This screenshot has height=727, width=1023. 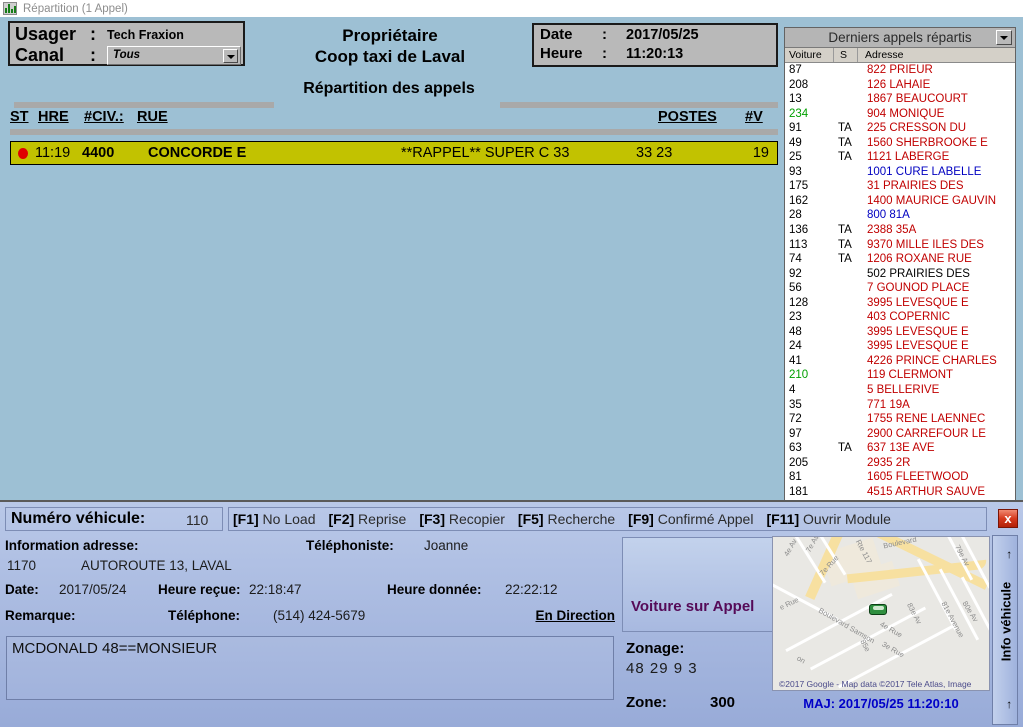 I want to click on list-item: 35 771 19A, so click(x=900, y=405).